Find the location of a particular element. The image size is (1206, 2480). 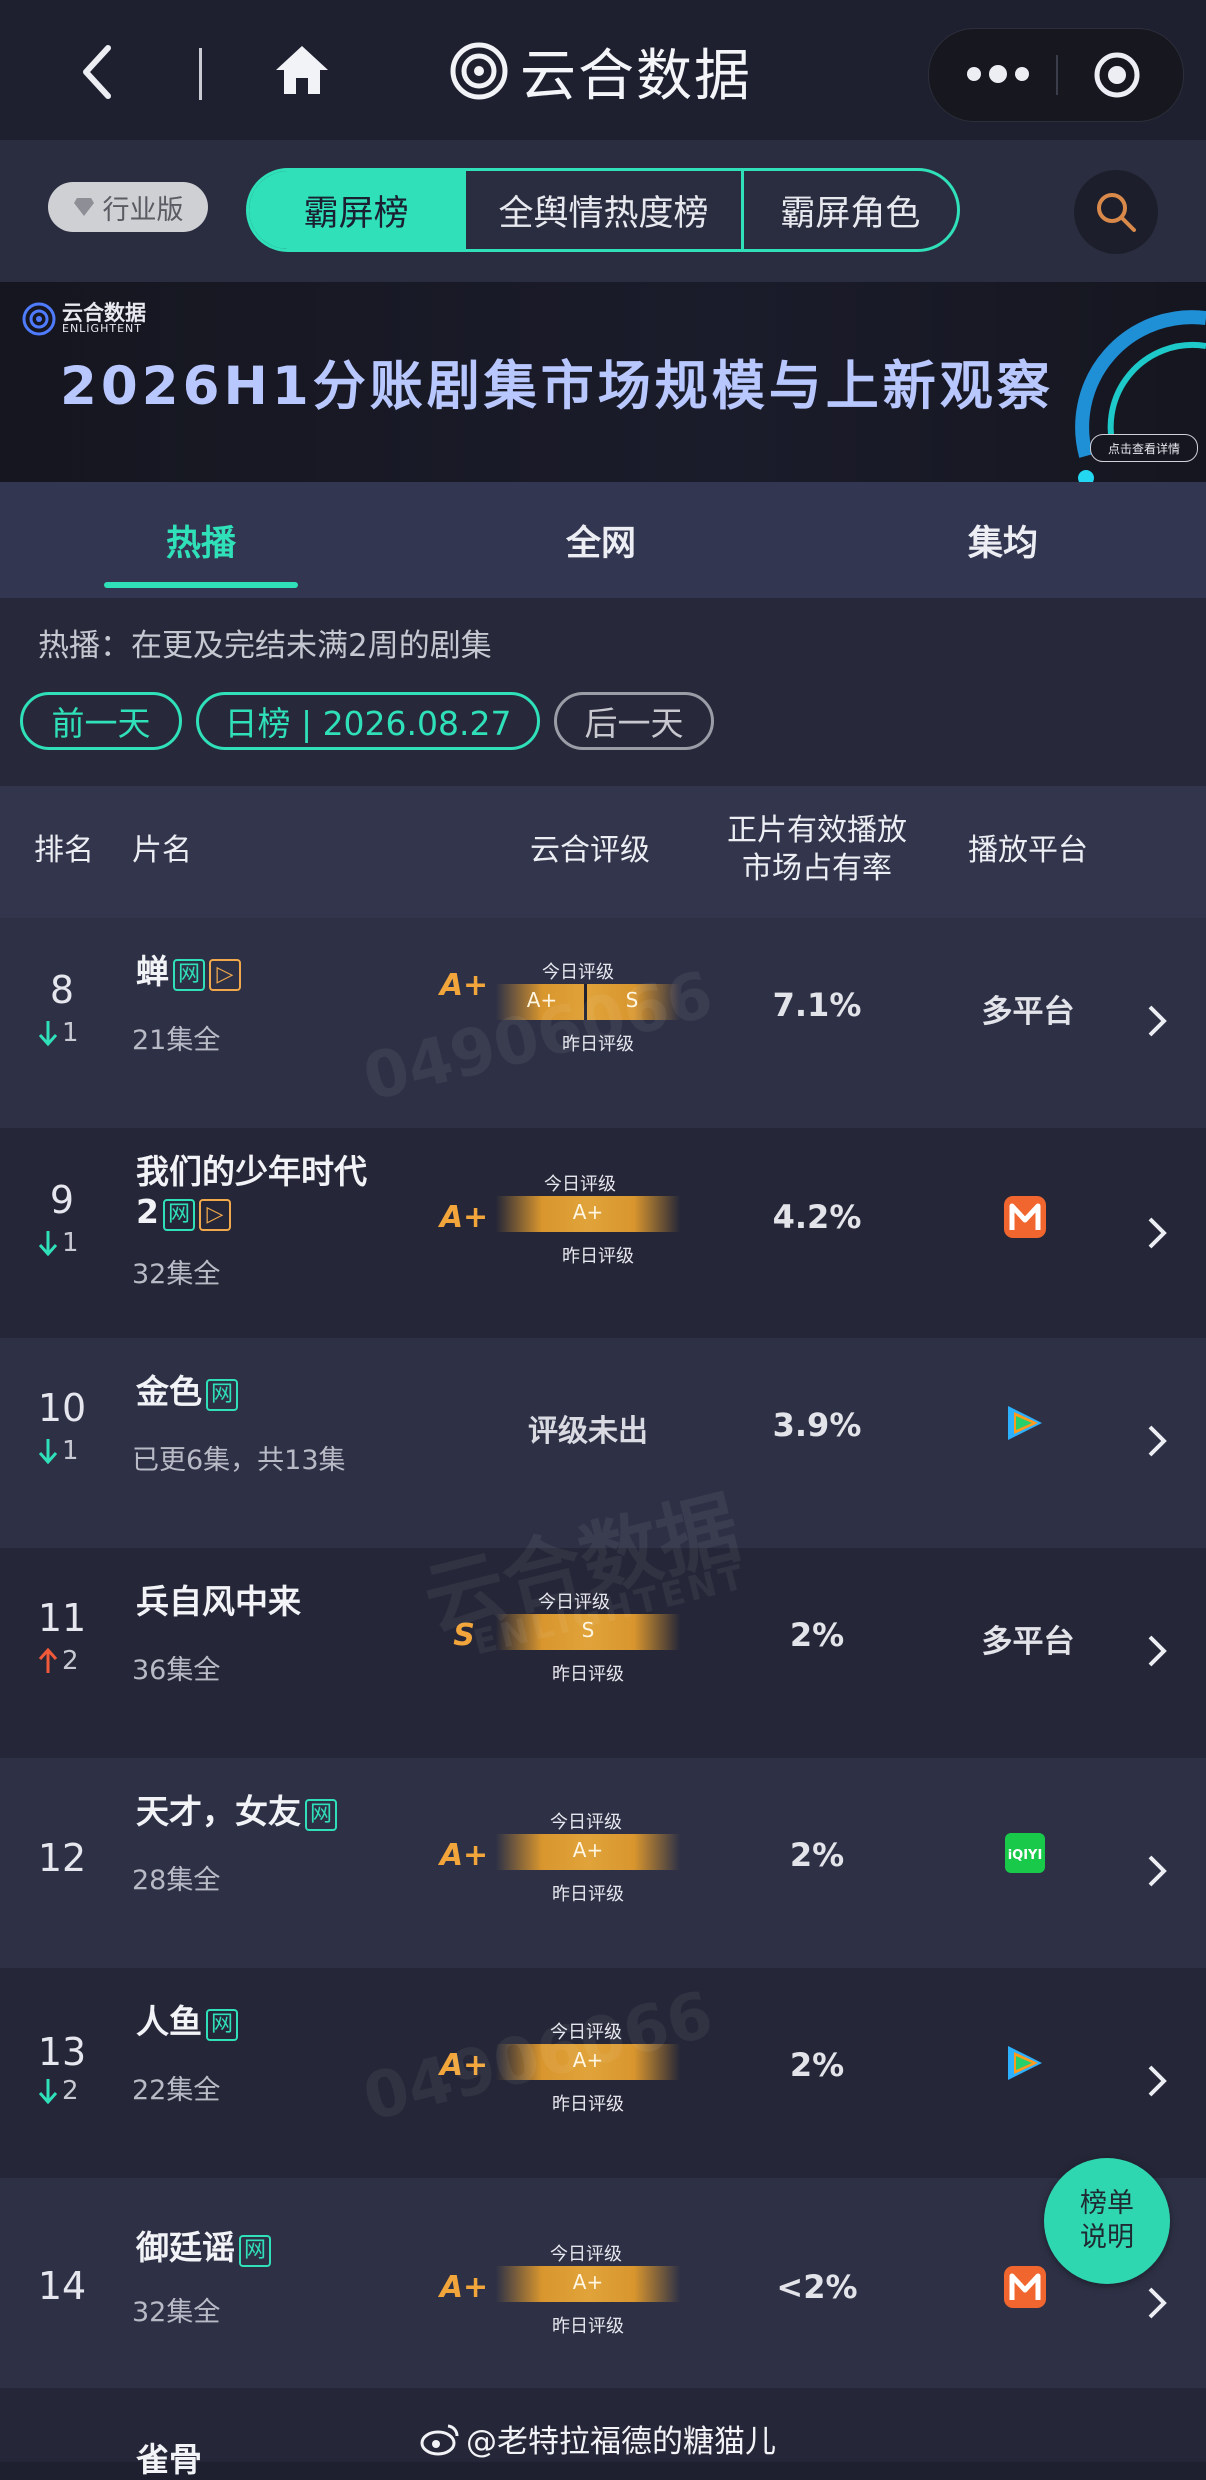

ranking-segmented-control: 霸屏榜 全舆情热度榜 霸屏角色 is located at coordinates (603, 210).